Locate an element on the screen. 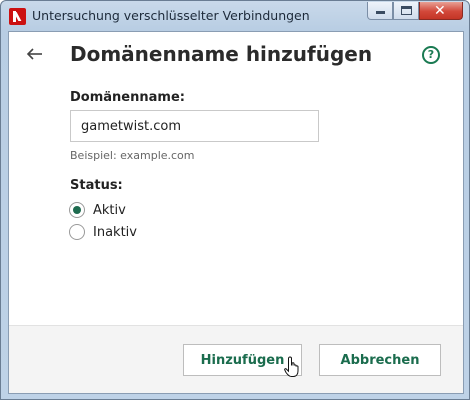 This screenshot has height=400, width=470. radio-active-label: Aktiv is located at coordinates (109, 210).